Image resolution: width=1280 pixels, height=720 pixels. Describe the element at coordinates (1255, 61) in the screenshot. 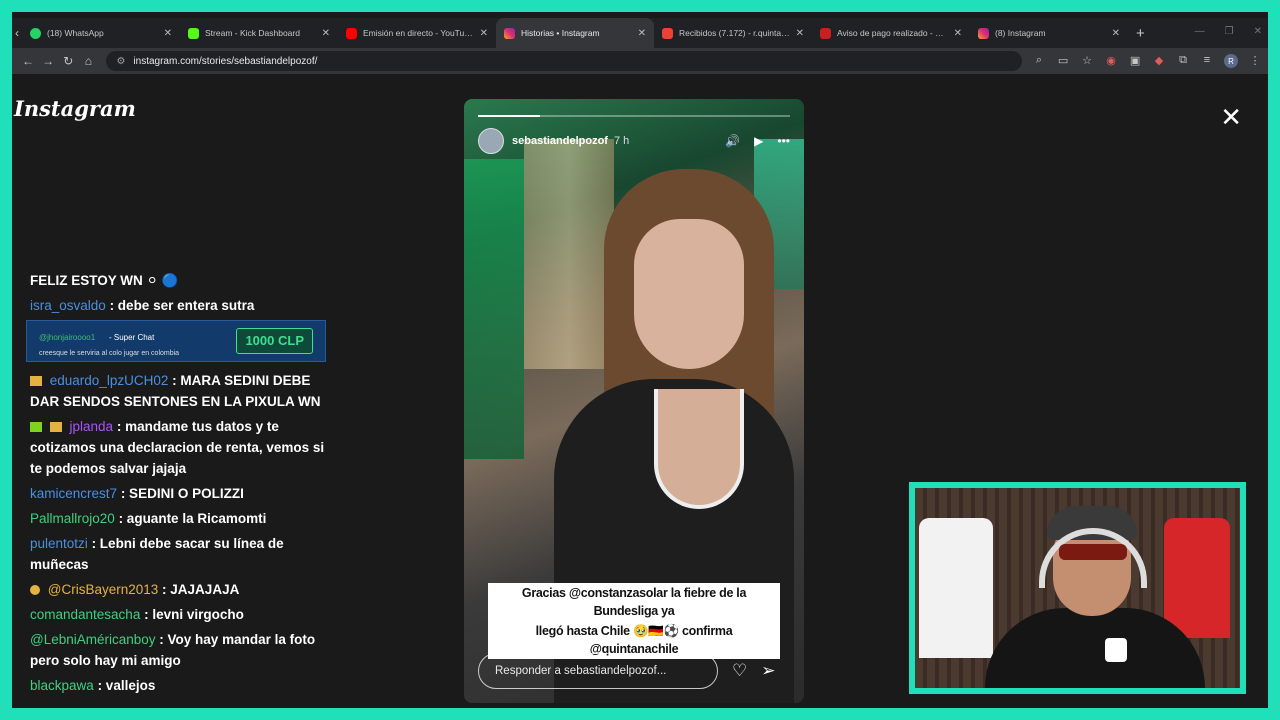

I see `menu-kebab-icon: ⋮` at that location.